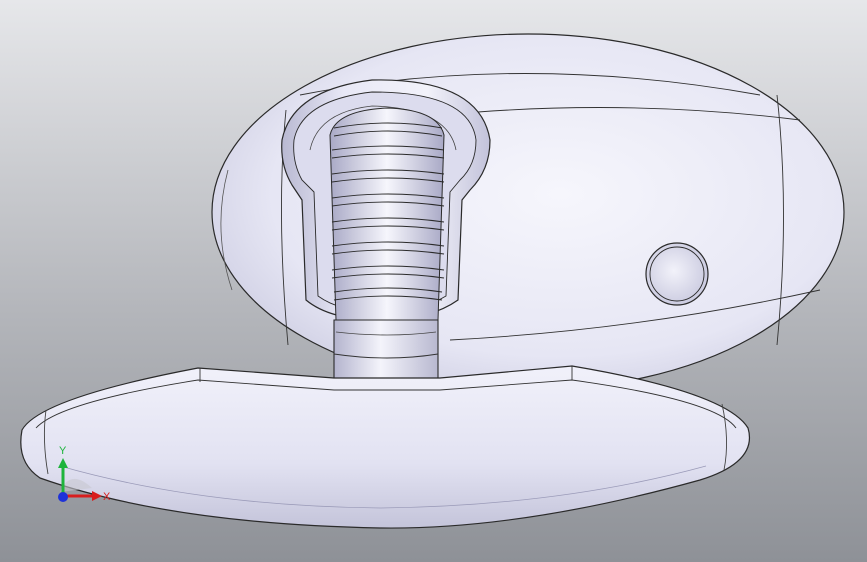  I want to click on triad-z-axis-dot, so click(63, 497).